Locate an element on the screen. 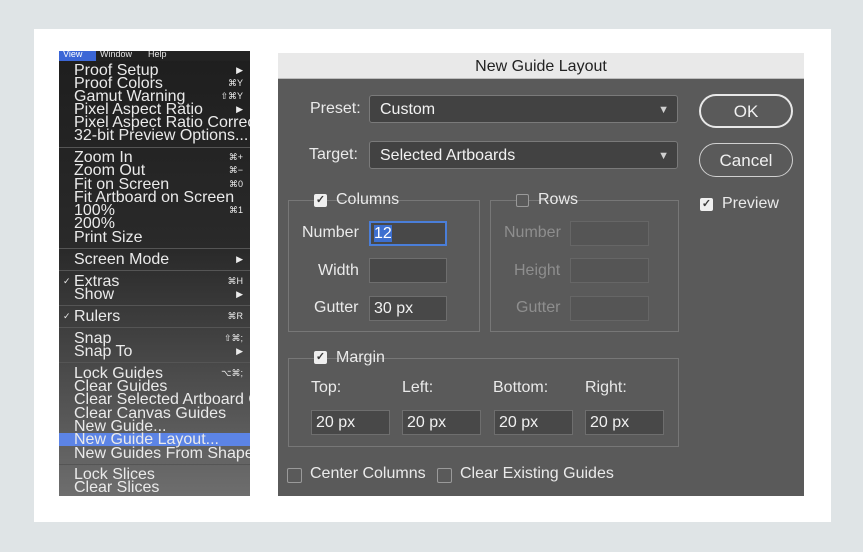 Image resolution: width=863 pixels, height=552 pixels. clear-existing-guides-label: Clear Existing Guides is located at coordinates (537, 473).